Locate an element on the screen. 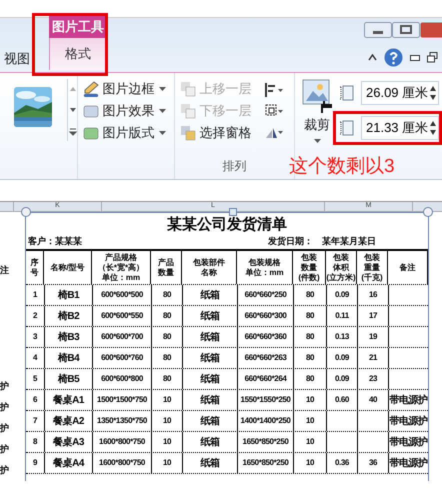 The height and width of the screenshot is (490, 442). header-text: 单位：mm is located at coordinates (264, 273).